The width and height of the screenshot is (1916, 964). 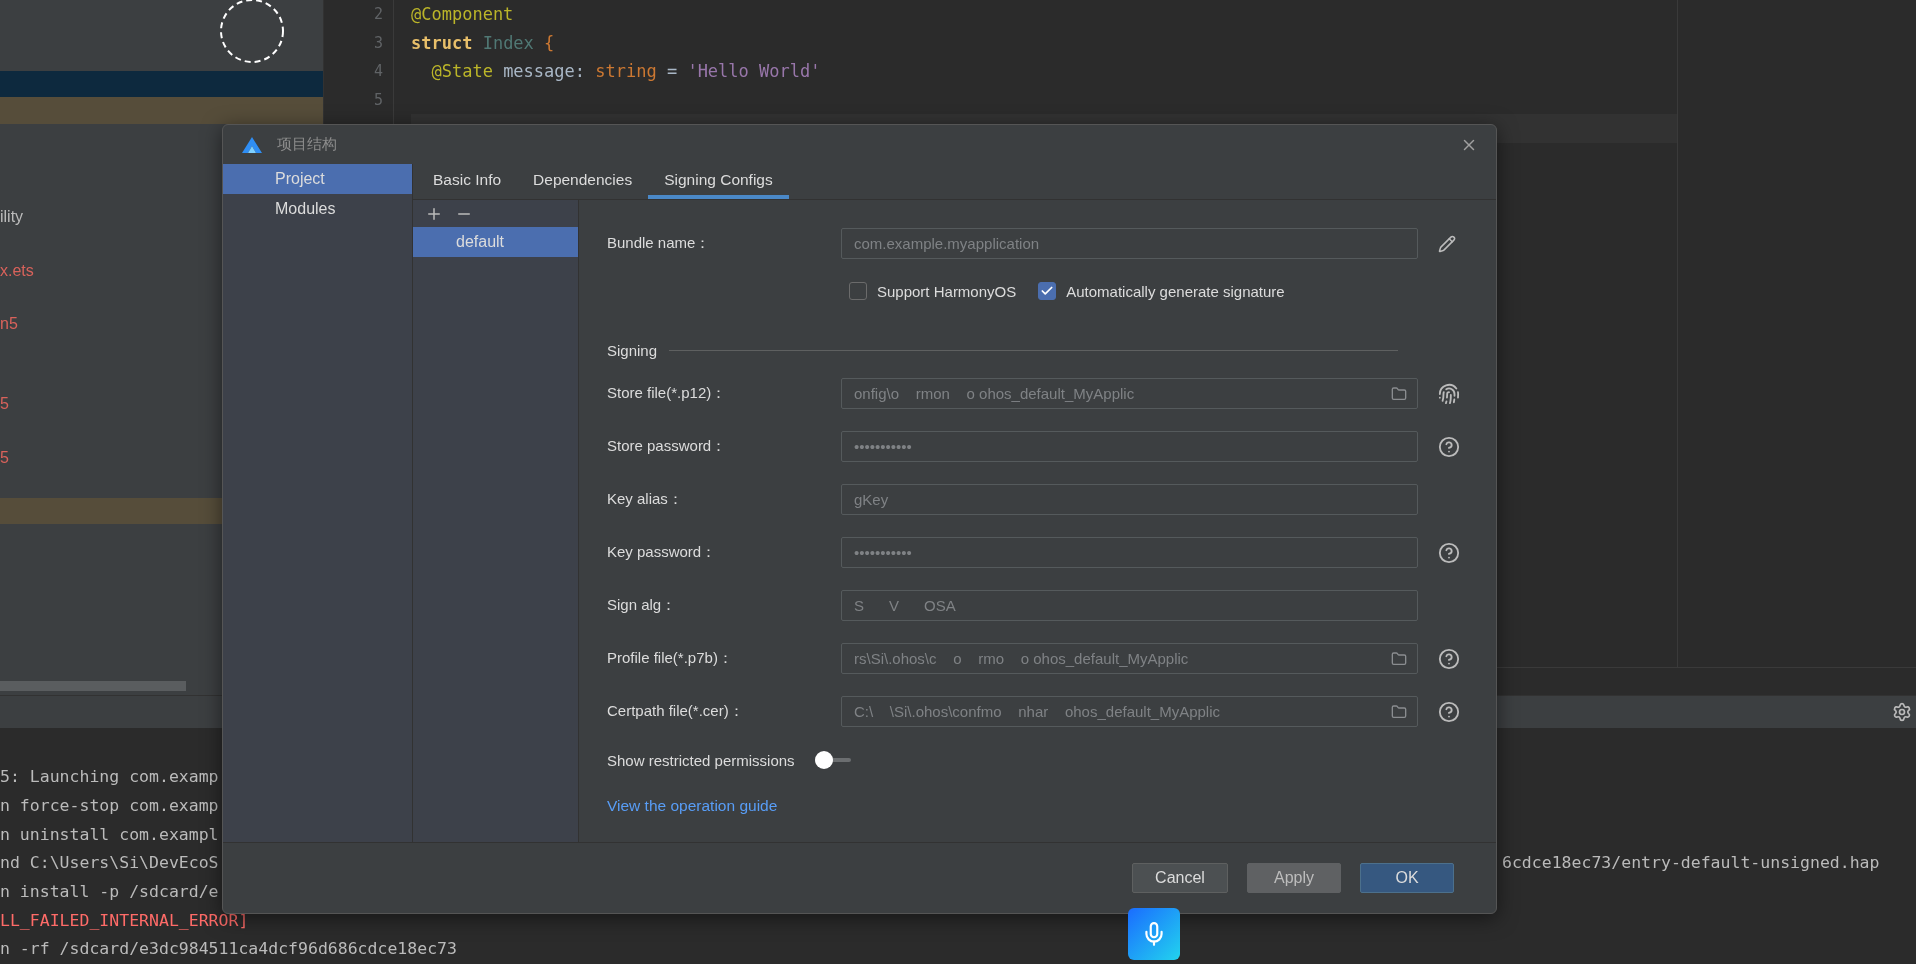 What do you see at coordinates (701, 760) in the screenshot?
I see `toggle-label: Show restricted permissions` at bounding box center [701, 760].